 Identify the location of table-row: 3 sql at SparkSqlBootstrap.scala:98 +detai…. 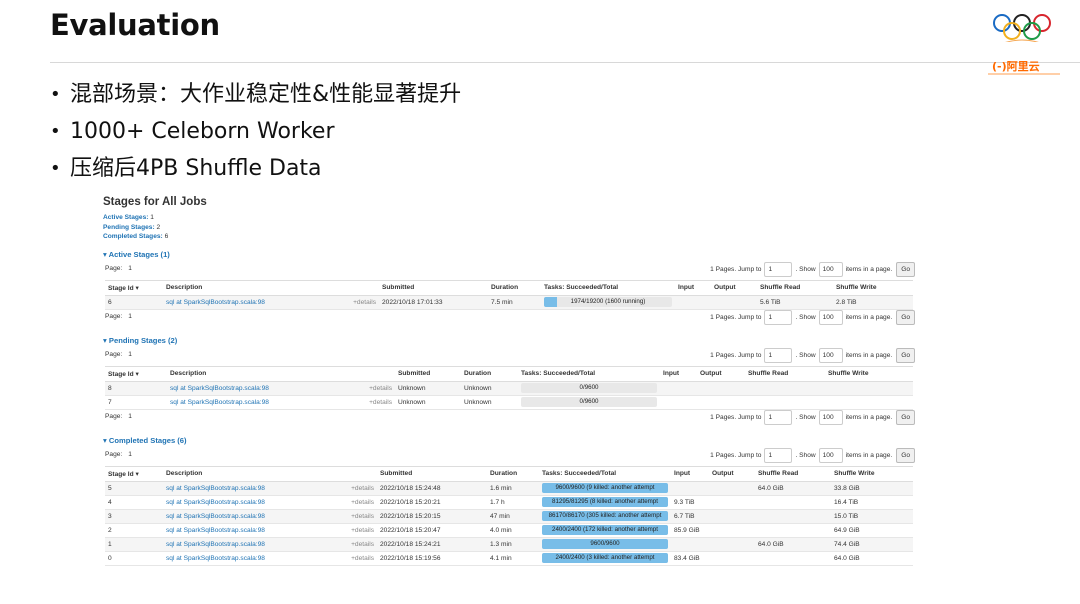
(509, 516).